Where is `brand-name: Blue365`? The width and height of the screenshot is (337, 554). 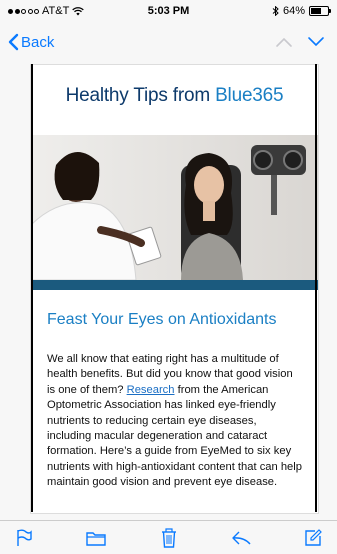
brand-name: Blue365 is located at coordinates (249, 95).